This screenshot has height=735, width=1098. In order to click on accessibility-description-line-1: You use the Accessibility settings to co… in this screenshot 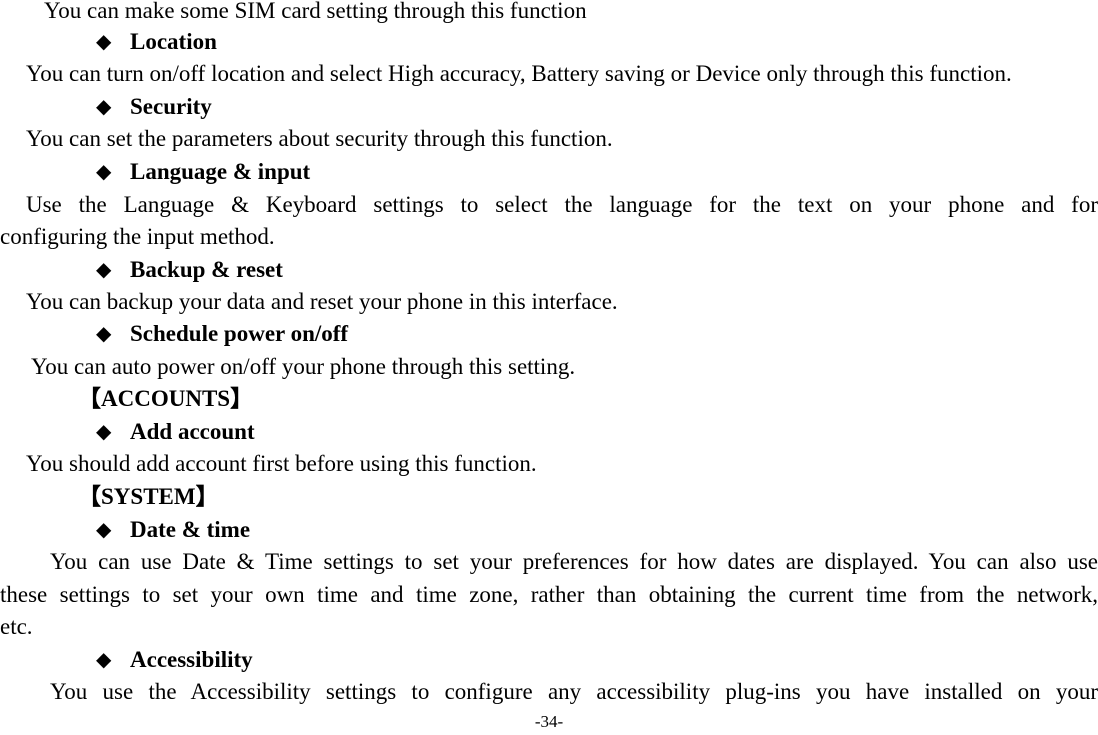, I will do `click(574, 691)`.